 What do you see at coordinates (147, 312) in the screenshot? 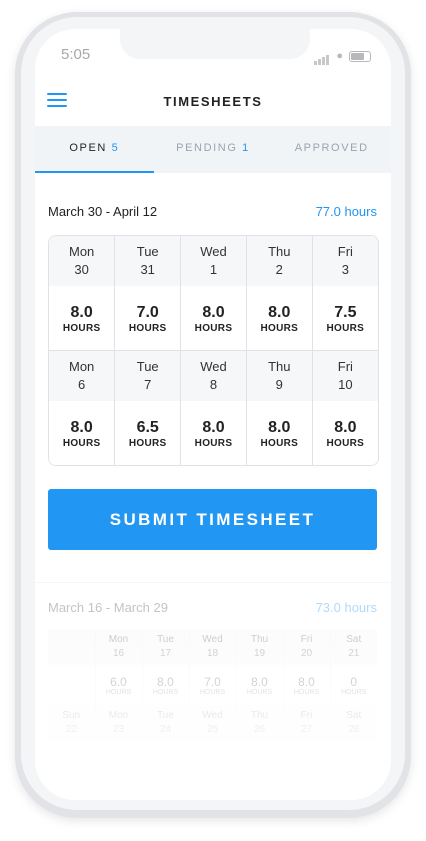
I see `hours-value: 7.0` at bounding box center [147, 312].